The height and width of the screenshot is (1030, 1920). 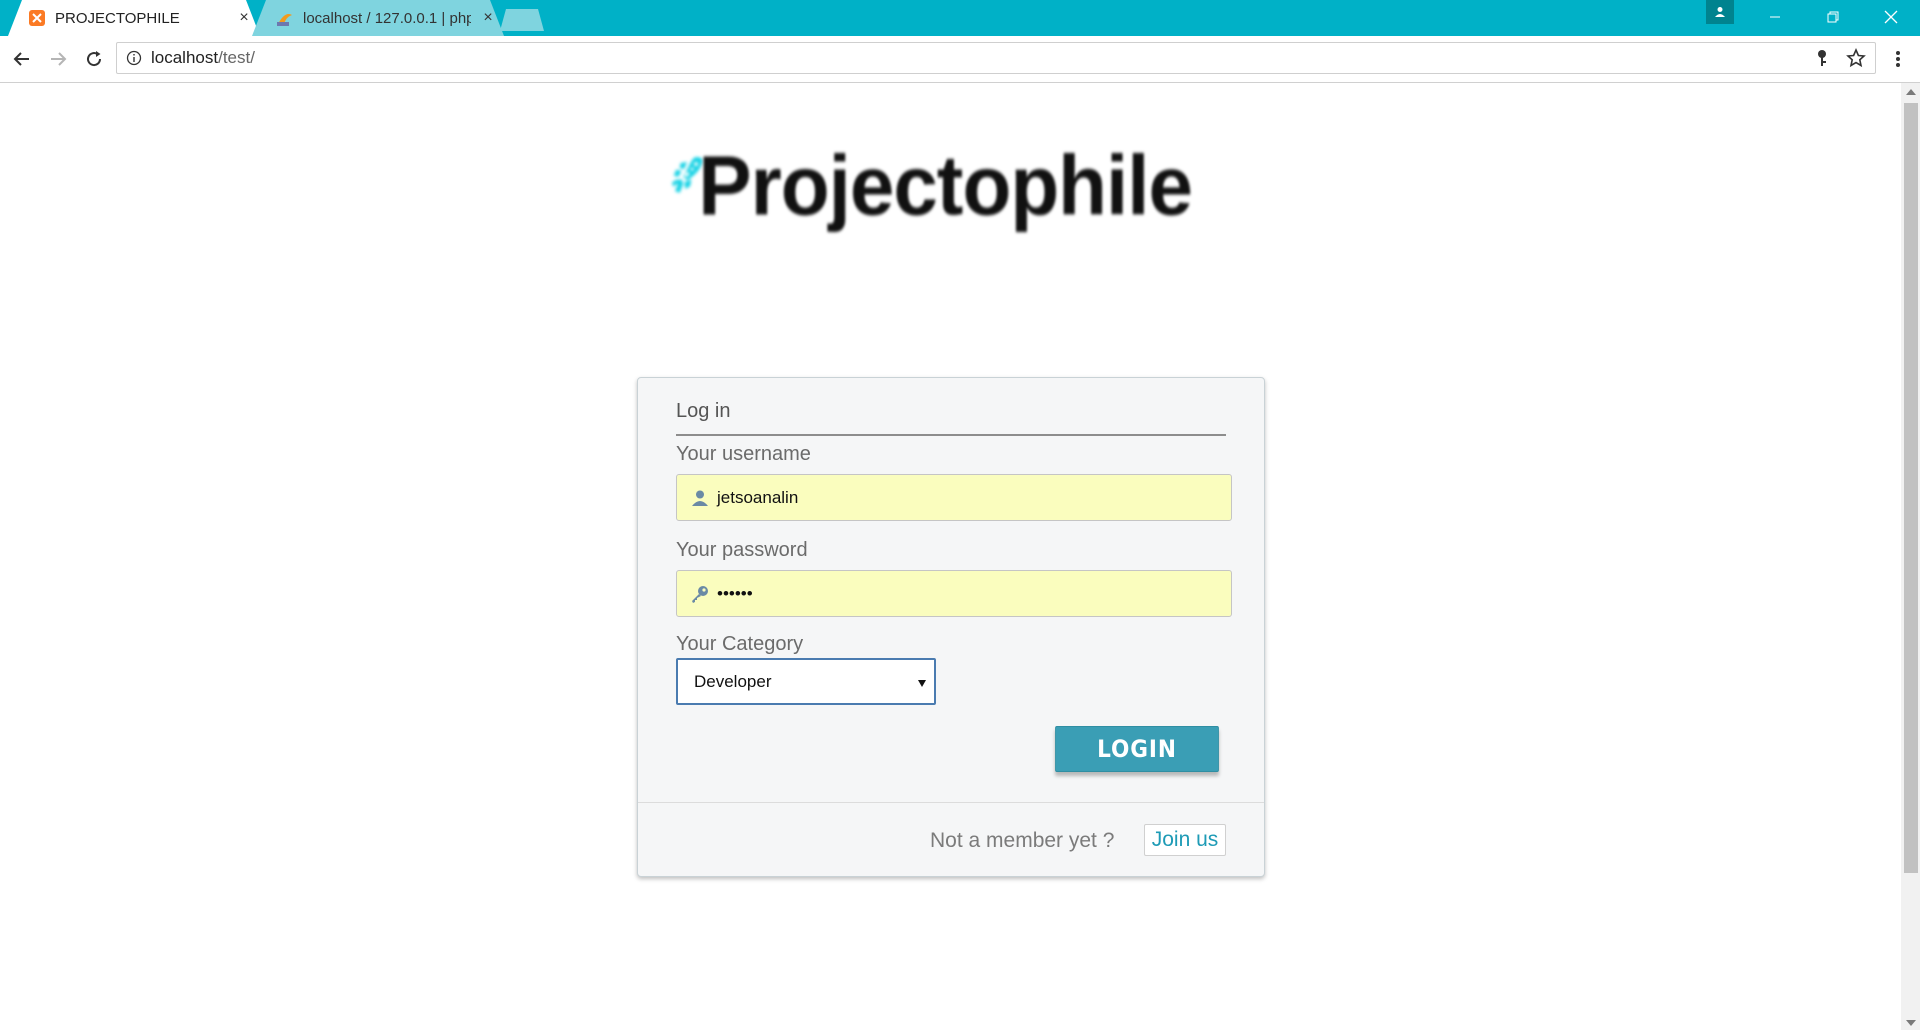 I want to click on page-scrollbar, so click(x=1910, y=556).